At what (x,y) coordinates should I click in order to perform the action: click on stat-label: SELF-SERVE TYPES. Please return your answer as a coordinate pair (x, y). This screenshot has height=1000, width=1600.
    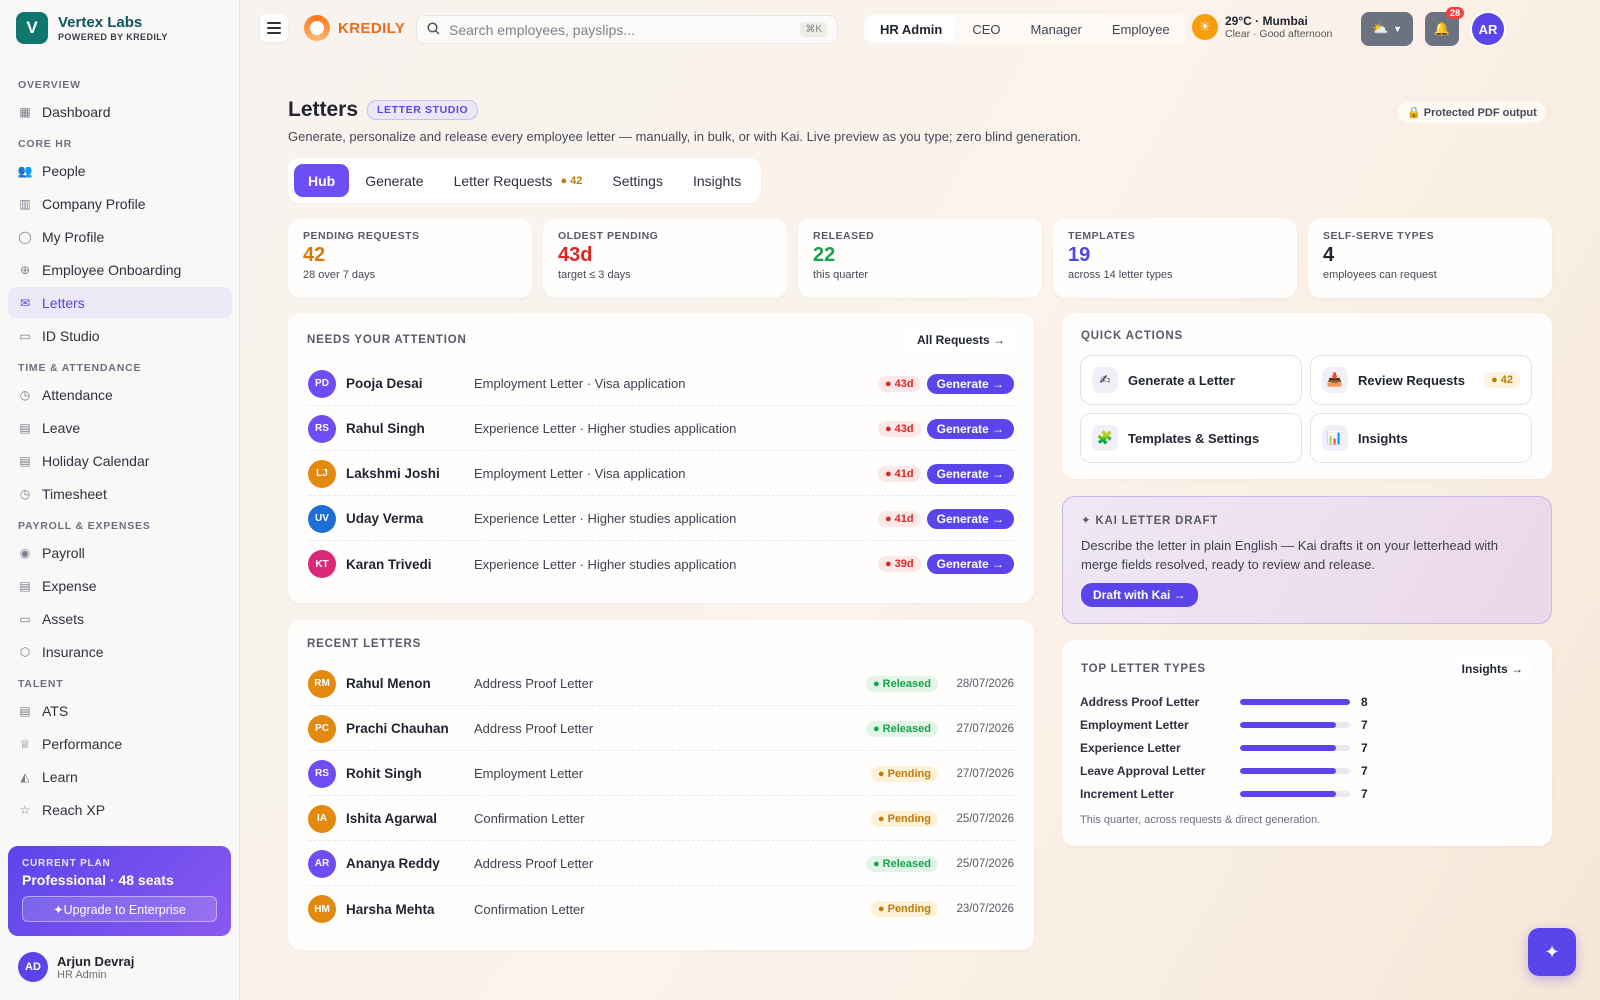
    Looking at the image, I should click on (1379, 236).